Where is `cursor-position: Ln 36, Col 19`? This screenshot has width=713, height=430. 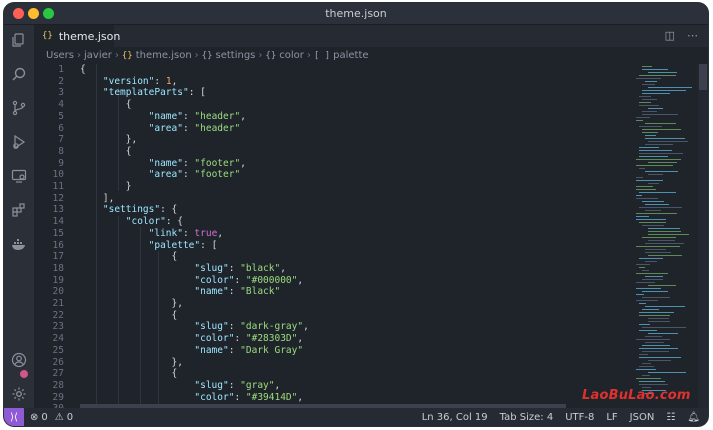
cursor-position: Ln 36, Col 19 is located at coordinates (455, 417).